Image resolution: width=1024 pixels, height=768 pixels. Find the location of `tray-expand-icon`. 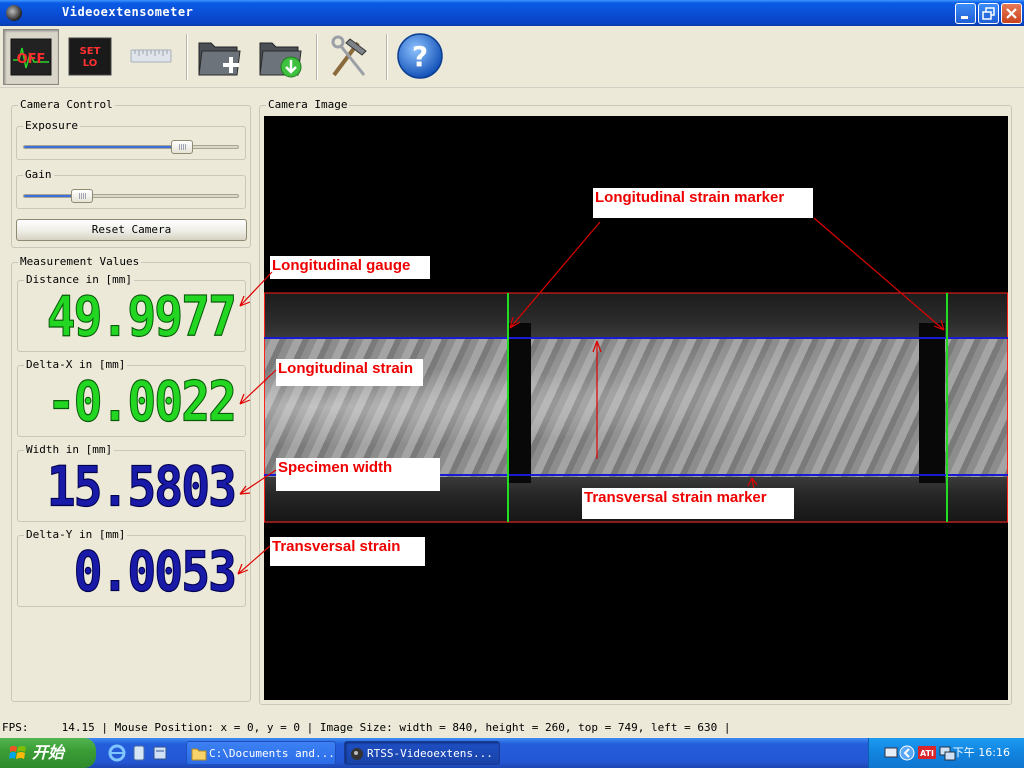

tray-expand-icon is located at coordinates (907, 753).